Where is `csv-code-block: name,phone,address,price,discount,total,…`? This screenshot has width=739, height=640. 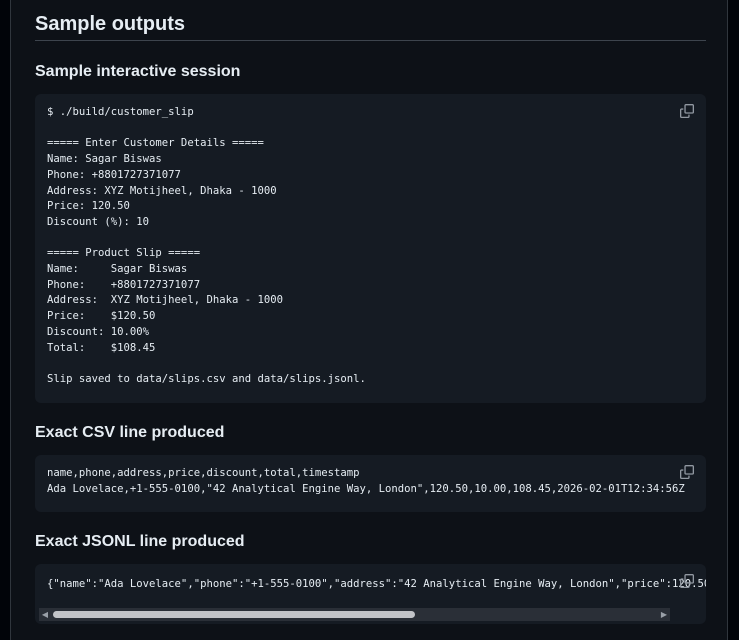 csv-code-block: name,phone,address,price,discount,total,… is located at coordinates (370, 483).